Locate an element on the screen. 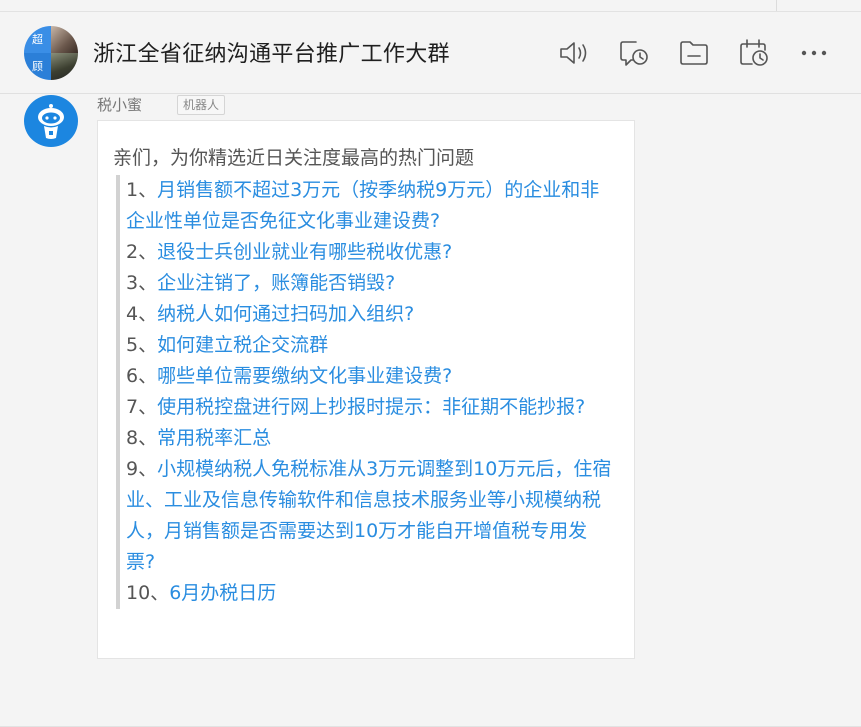 This screenshot has width=861, height=727. question-number: 5、 is located at coordinates (142, 345).